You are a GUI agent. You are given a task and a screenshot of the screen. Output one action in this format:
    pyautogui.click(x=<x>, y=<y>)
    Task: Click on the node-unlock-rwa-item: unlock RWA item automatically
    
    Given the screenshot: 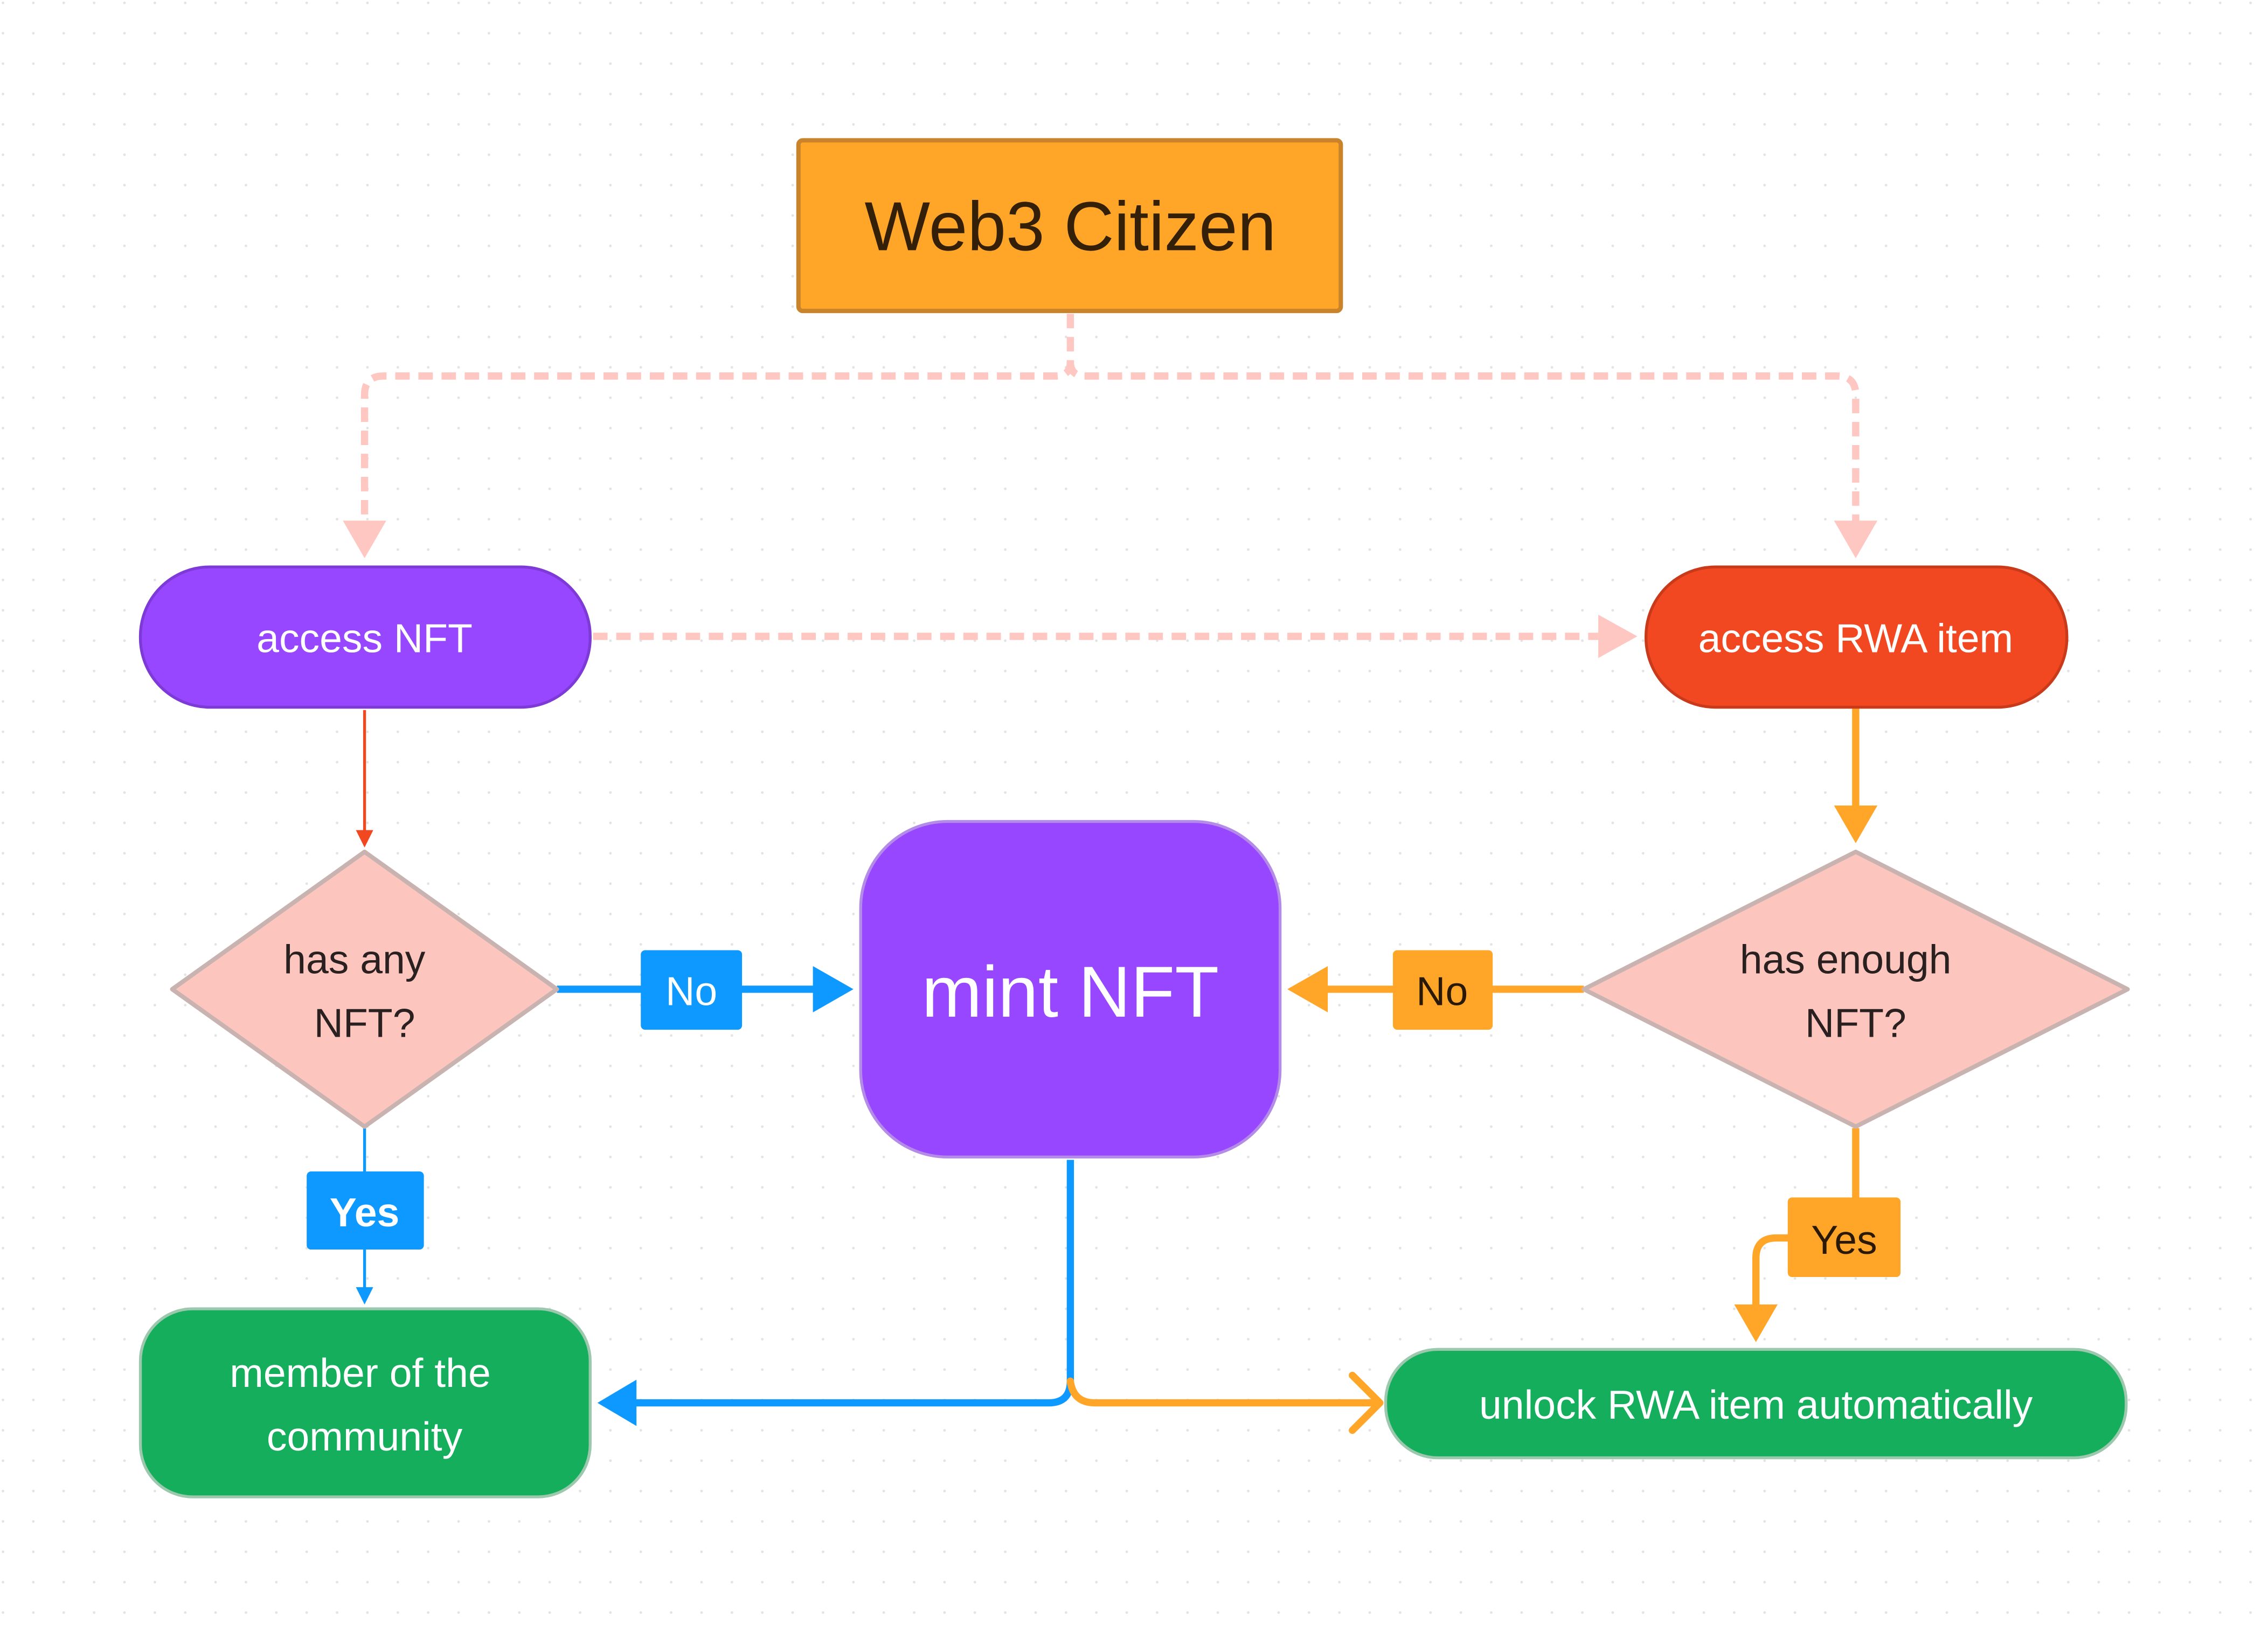 What is the action you would take?
    pyautogui.click(x=1756, y=1404)
    